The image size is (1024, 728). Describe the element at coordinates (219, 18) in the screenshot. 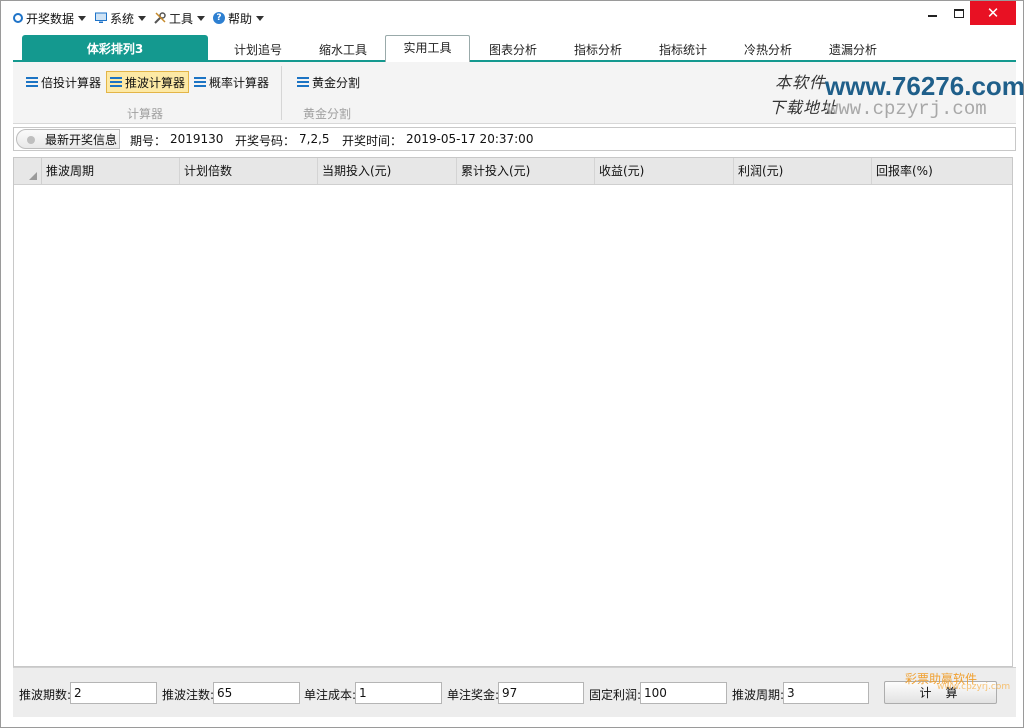

I see `help-icon: ?` at that location.